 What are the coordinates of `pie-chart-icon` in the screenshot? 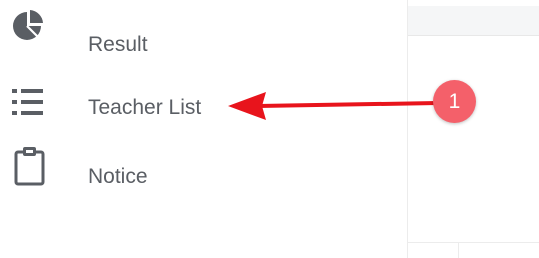 It's located at (28, 26).